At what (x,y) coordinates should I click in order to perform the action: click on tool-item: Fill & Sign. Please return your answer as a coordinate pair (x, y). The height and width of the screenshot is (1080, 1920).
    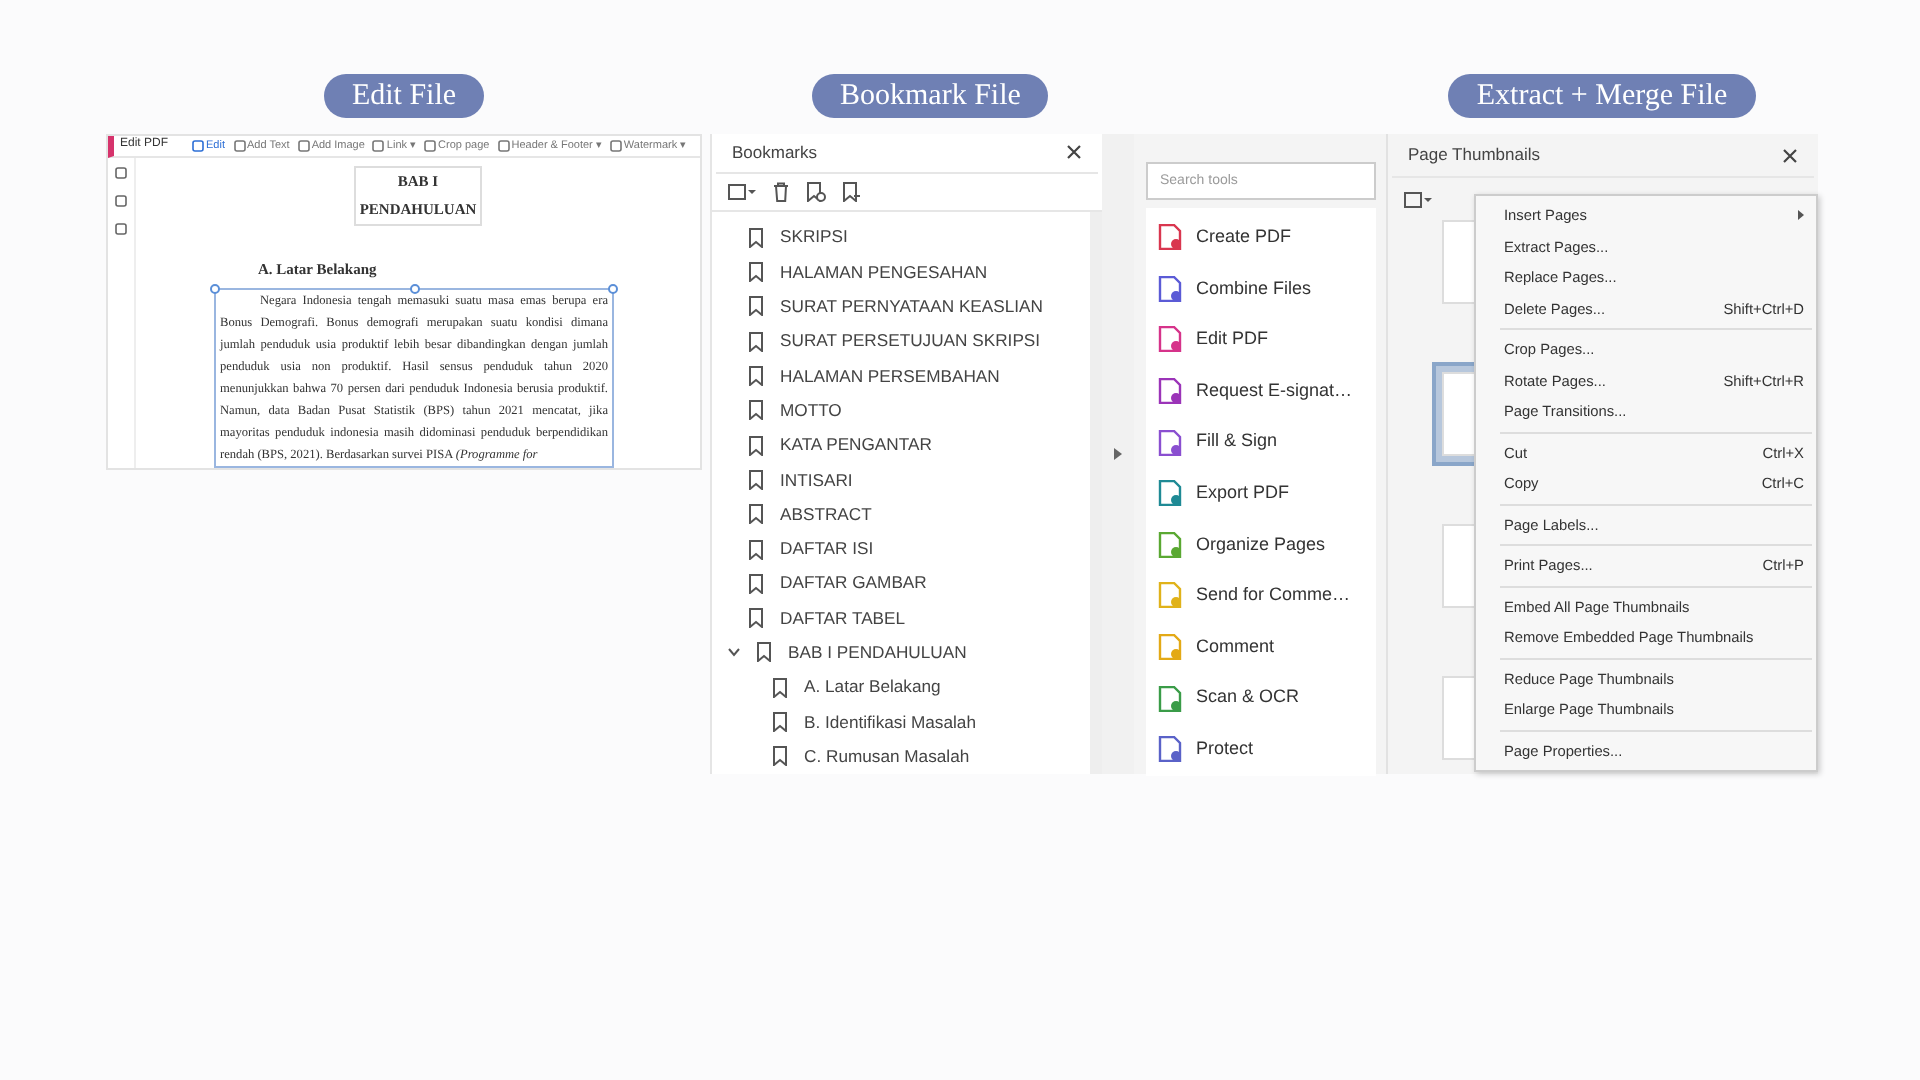
    Looking at the image, I should click on (1261, 442).